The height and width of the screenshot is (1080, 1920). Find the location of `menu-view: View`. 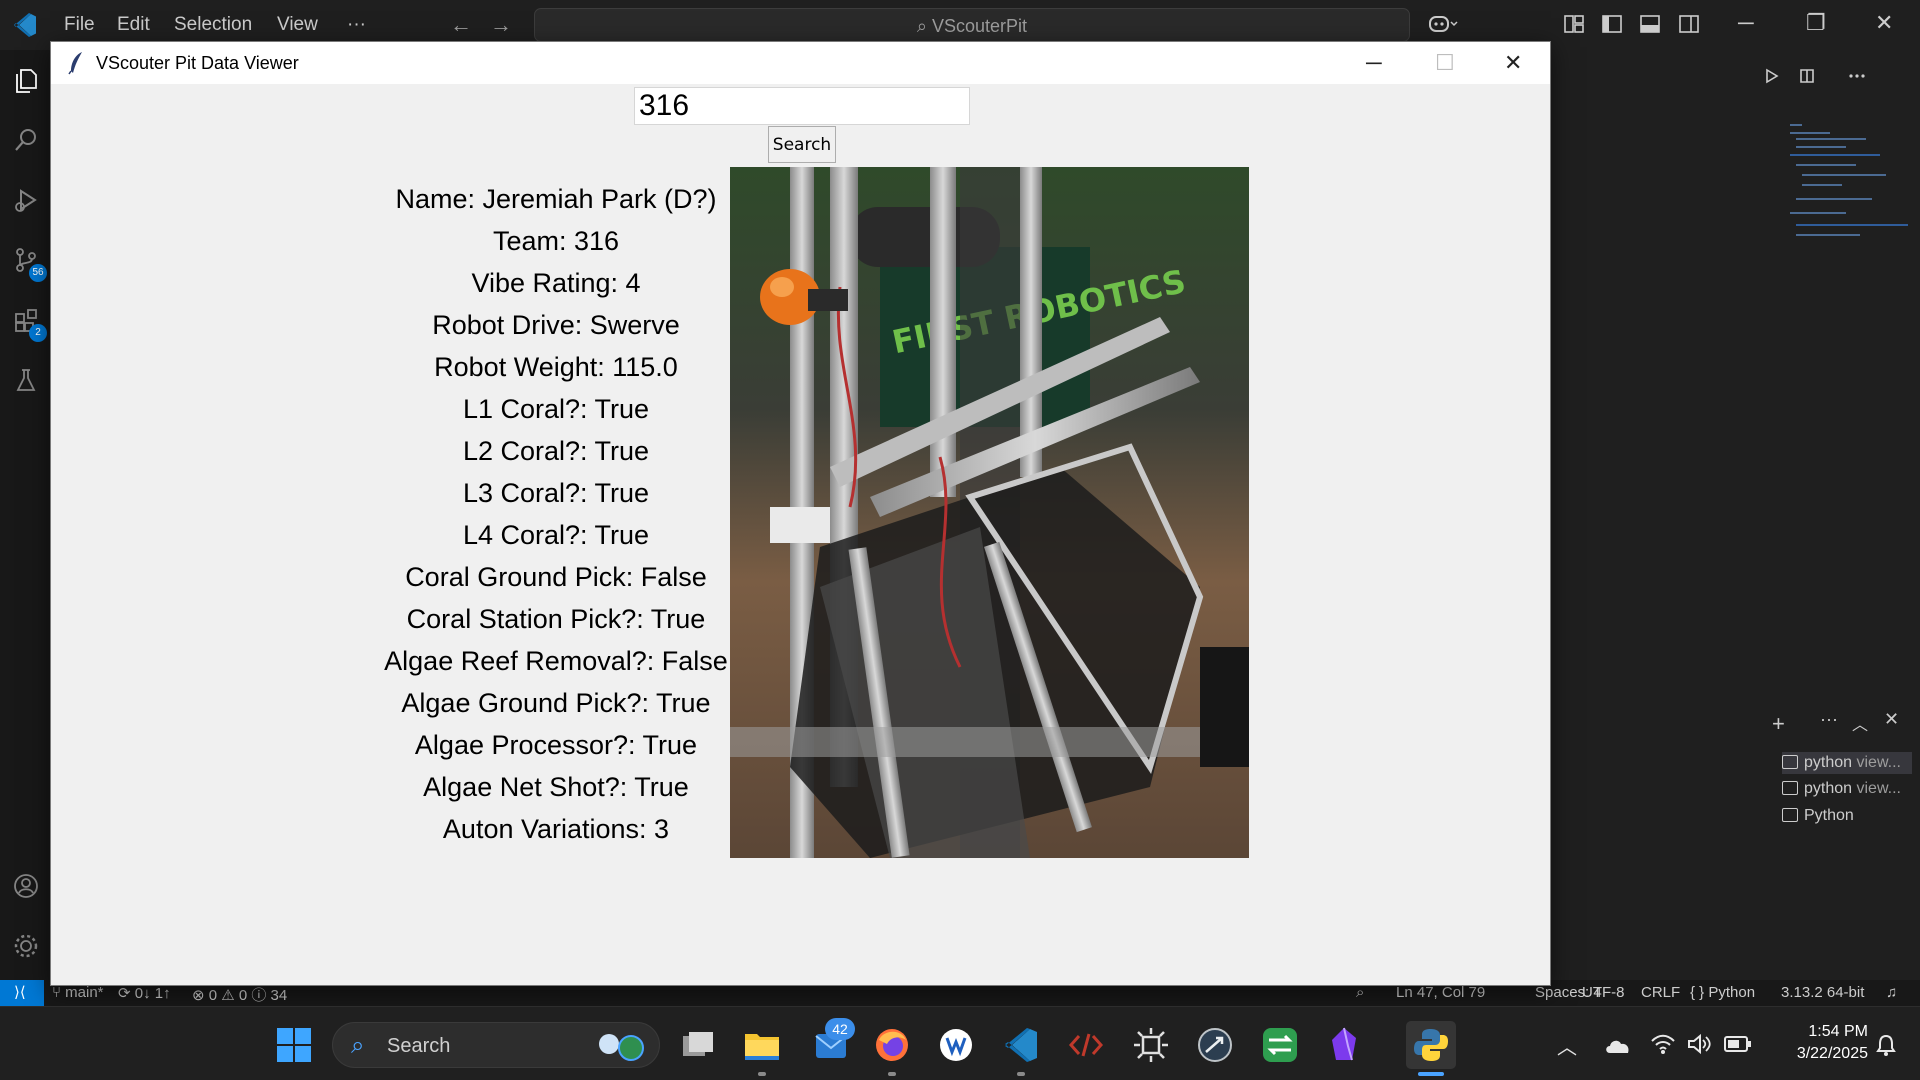

menu-view: View is located at coordinates (297, 25).